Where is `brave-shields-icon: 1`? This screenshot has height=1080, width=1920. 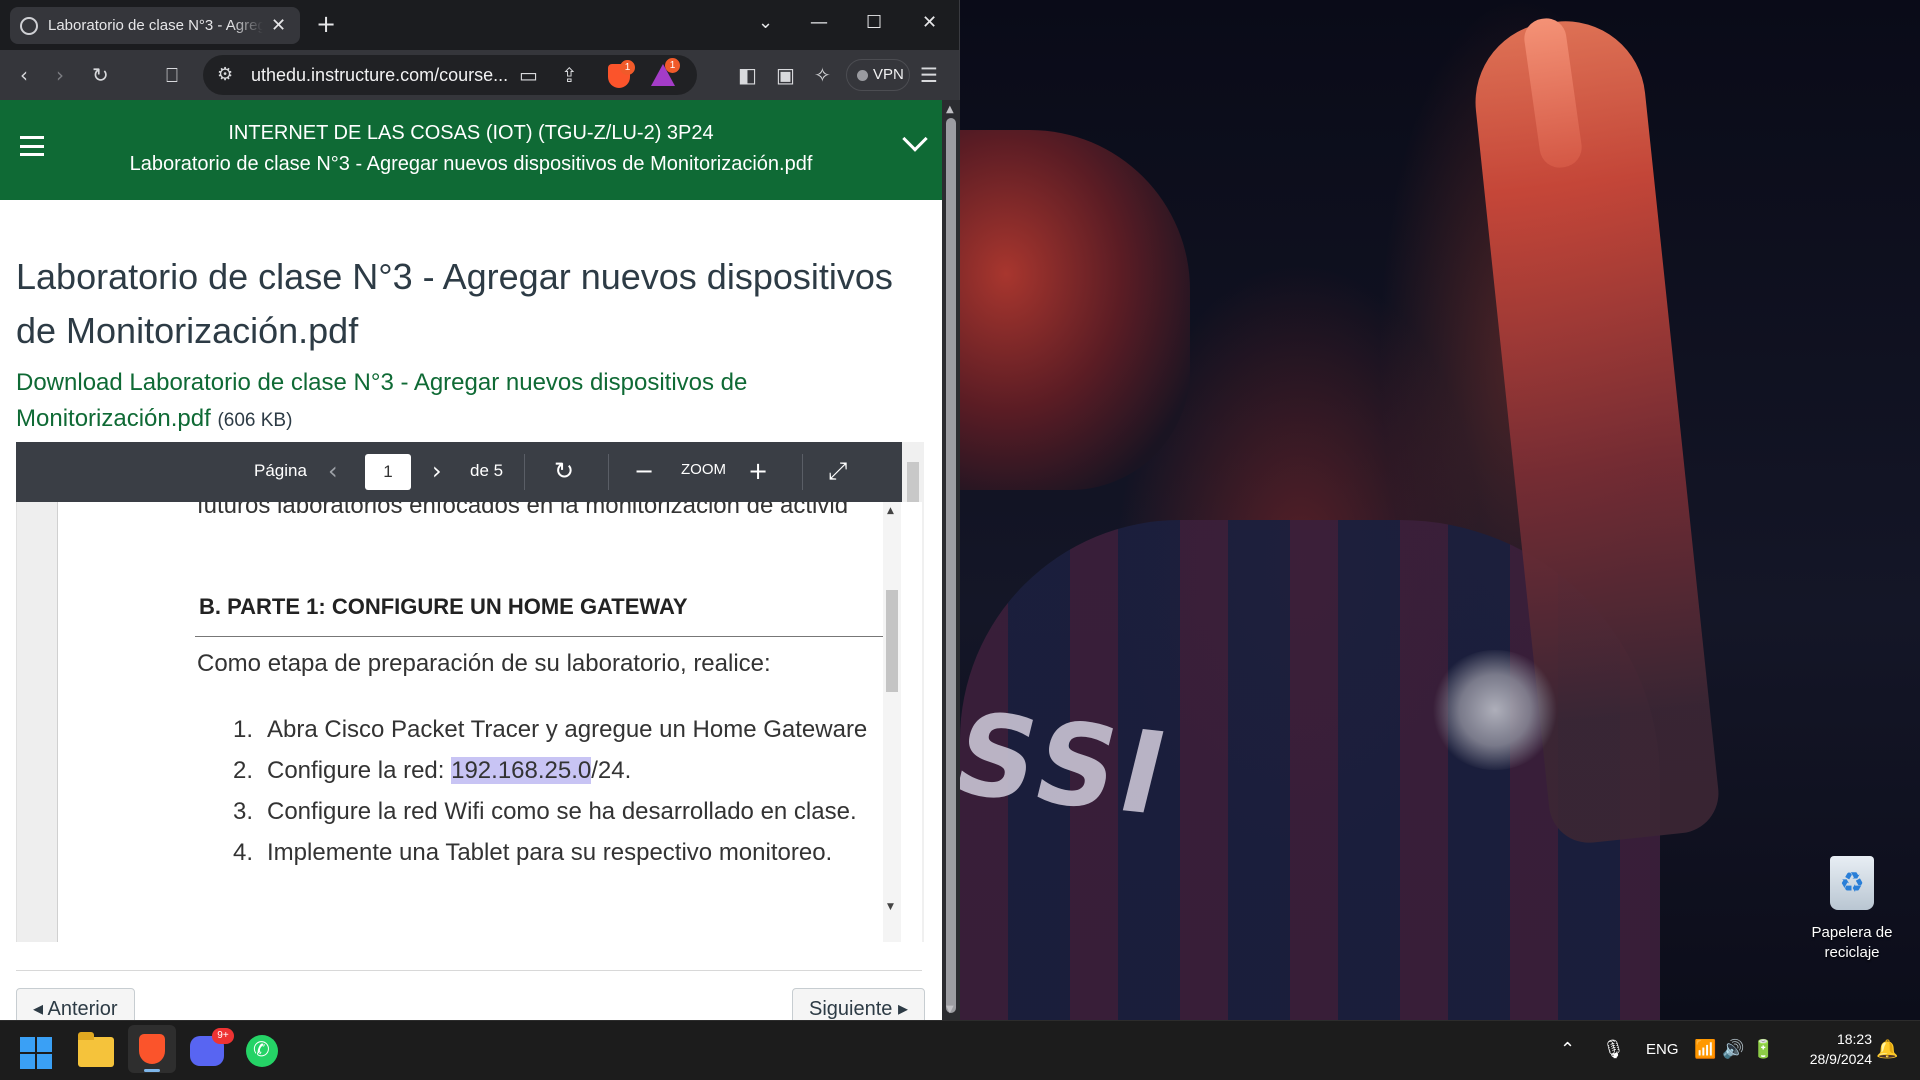 brave-shields-icon: 1 is located at coordinates (621, 74).